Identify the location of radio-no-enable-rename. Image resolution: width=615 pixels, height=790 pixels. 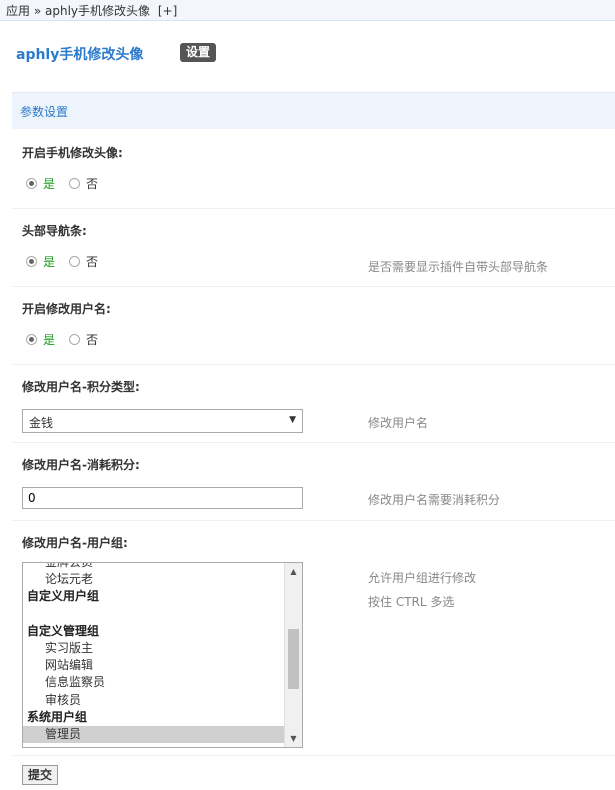
(75, 339).